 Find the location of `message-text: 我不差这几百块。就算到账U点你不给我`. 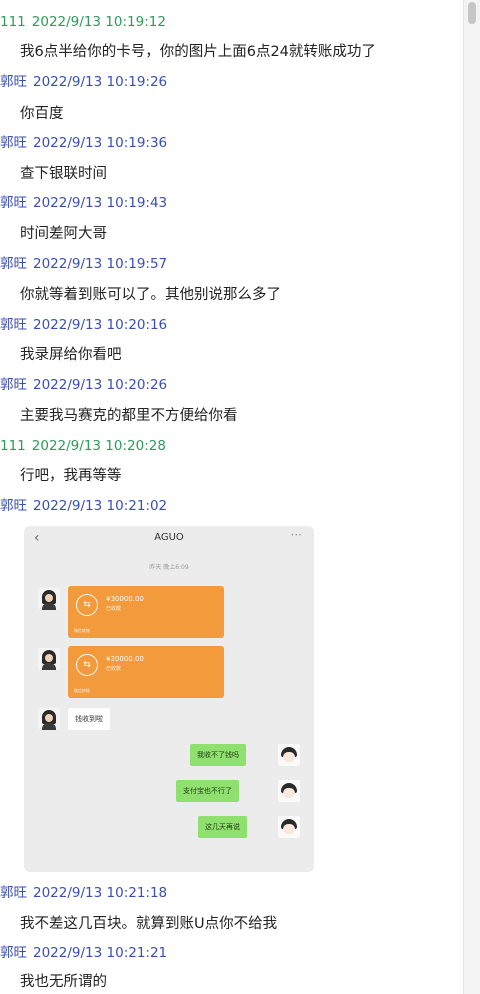

message-text: 我不差这几百块。就算到账U点你不给我 is located at coordinates (149, 924).